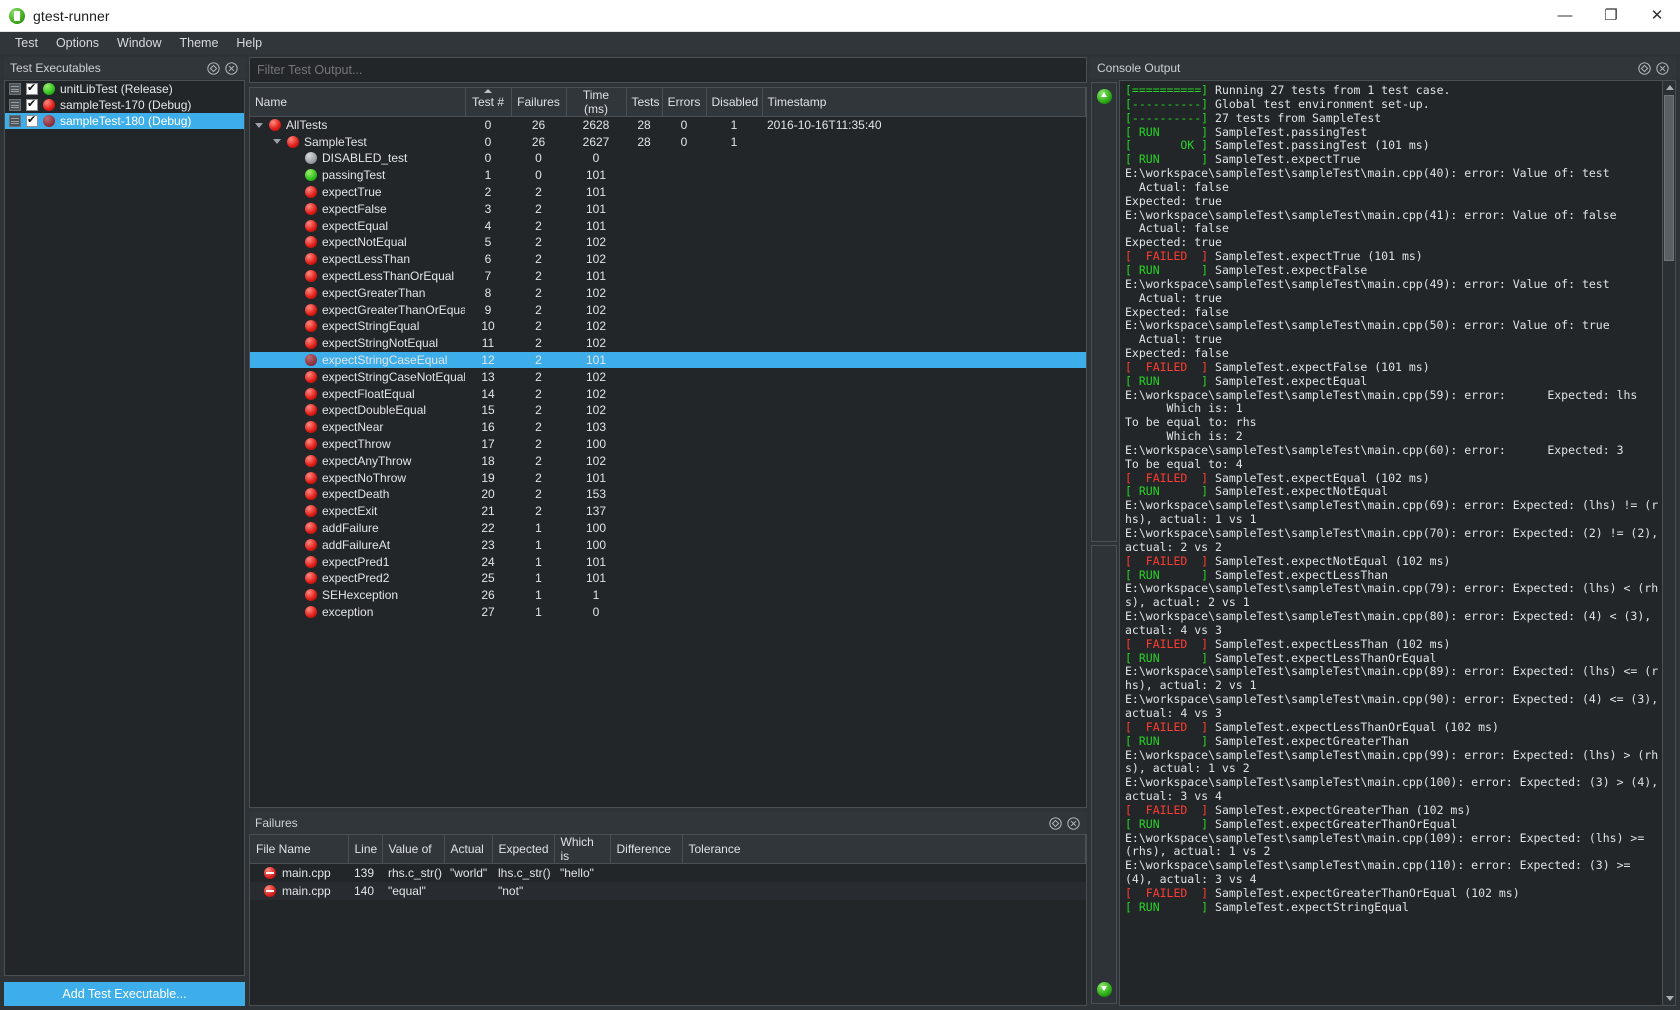 The height and width of the screenshot is (1010, 1680). Describe the element at coordinates (646, 849) in the screenshot. I see `col-difference: Difference` at that location.